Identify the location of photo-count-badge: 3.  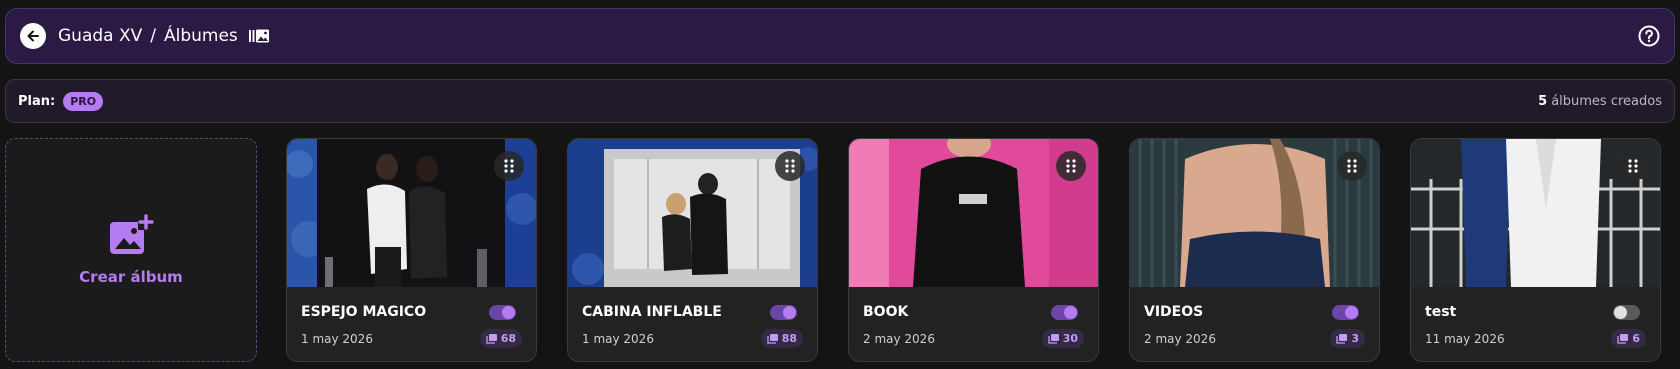
(1347, 338).